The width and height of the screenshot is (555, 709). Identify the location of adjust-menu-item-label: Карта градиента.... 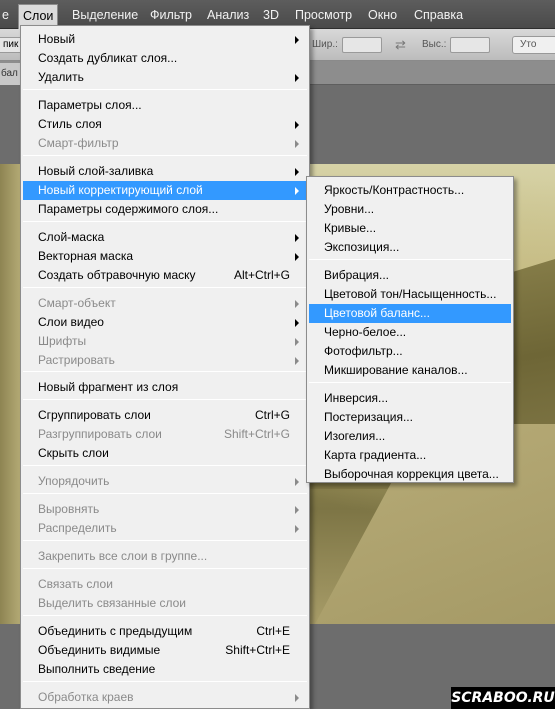
(375, 455).